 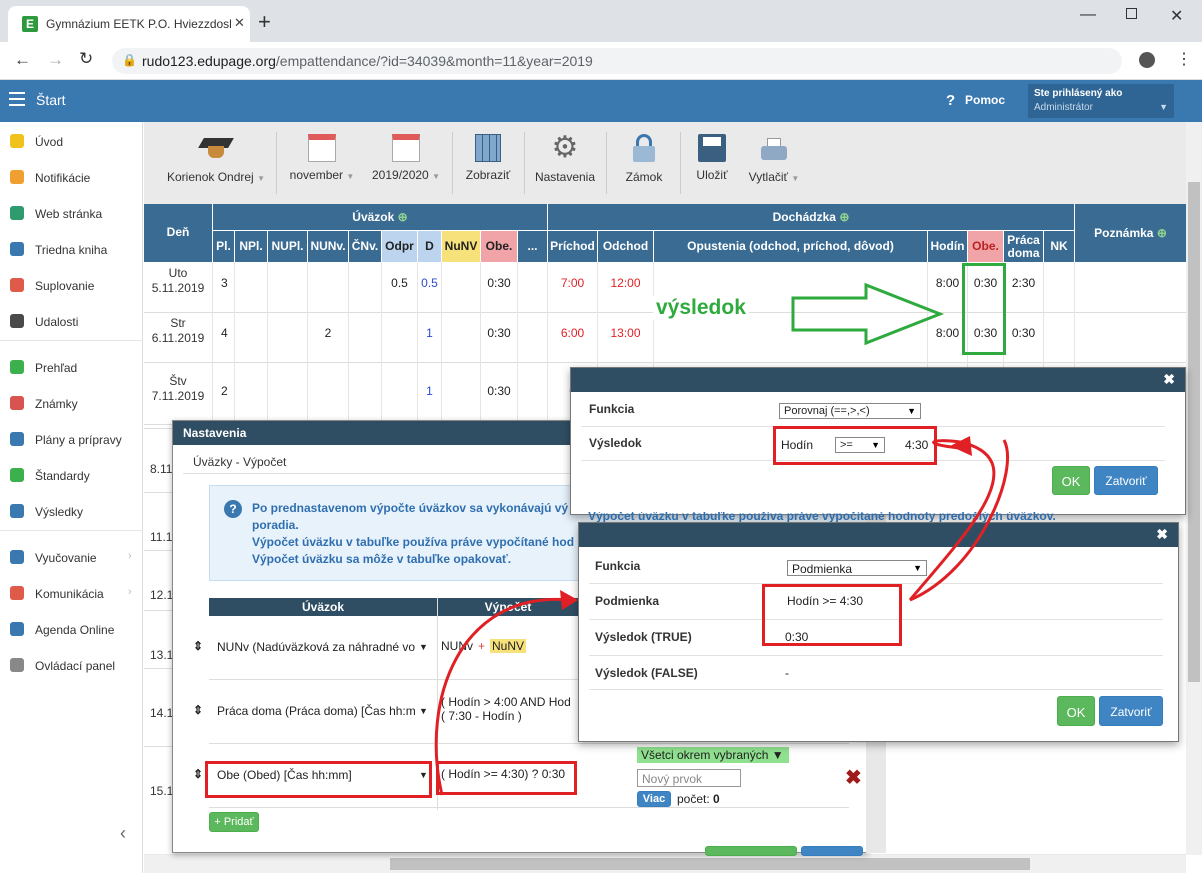 I want to click on profile-icon, so click(x=1147, y=60).